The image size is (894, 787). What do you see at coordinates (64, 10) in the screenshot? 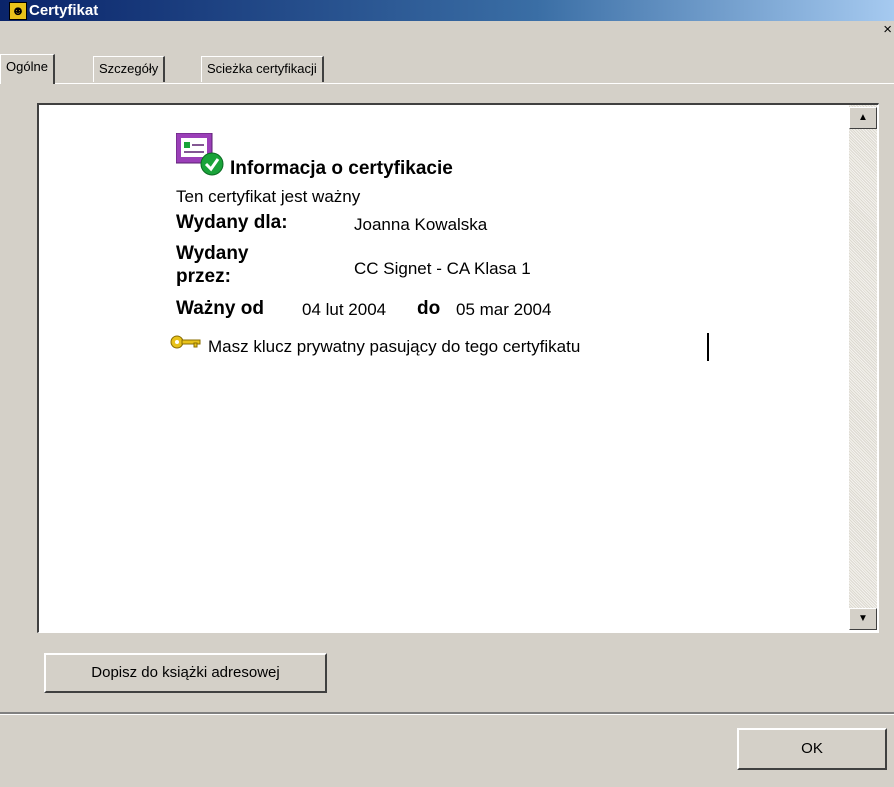
I see `window-title: Certyfikat` at bounding box center [64, 10].